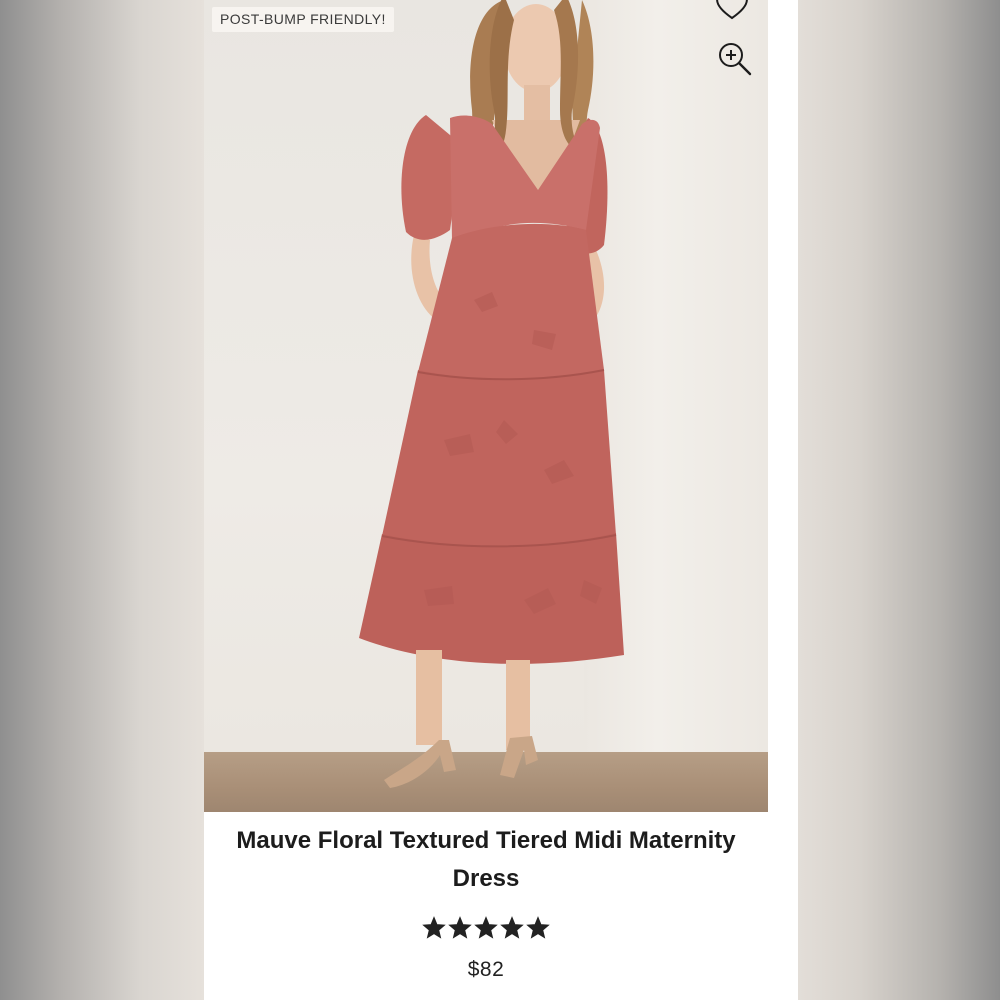 The height and width of the screenshot is (1000, 1000). I want to click on star-rating, so click(486, 931).